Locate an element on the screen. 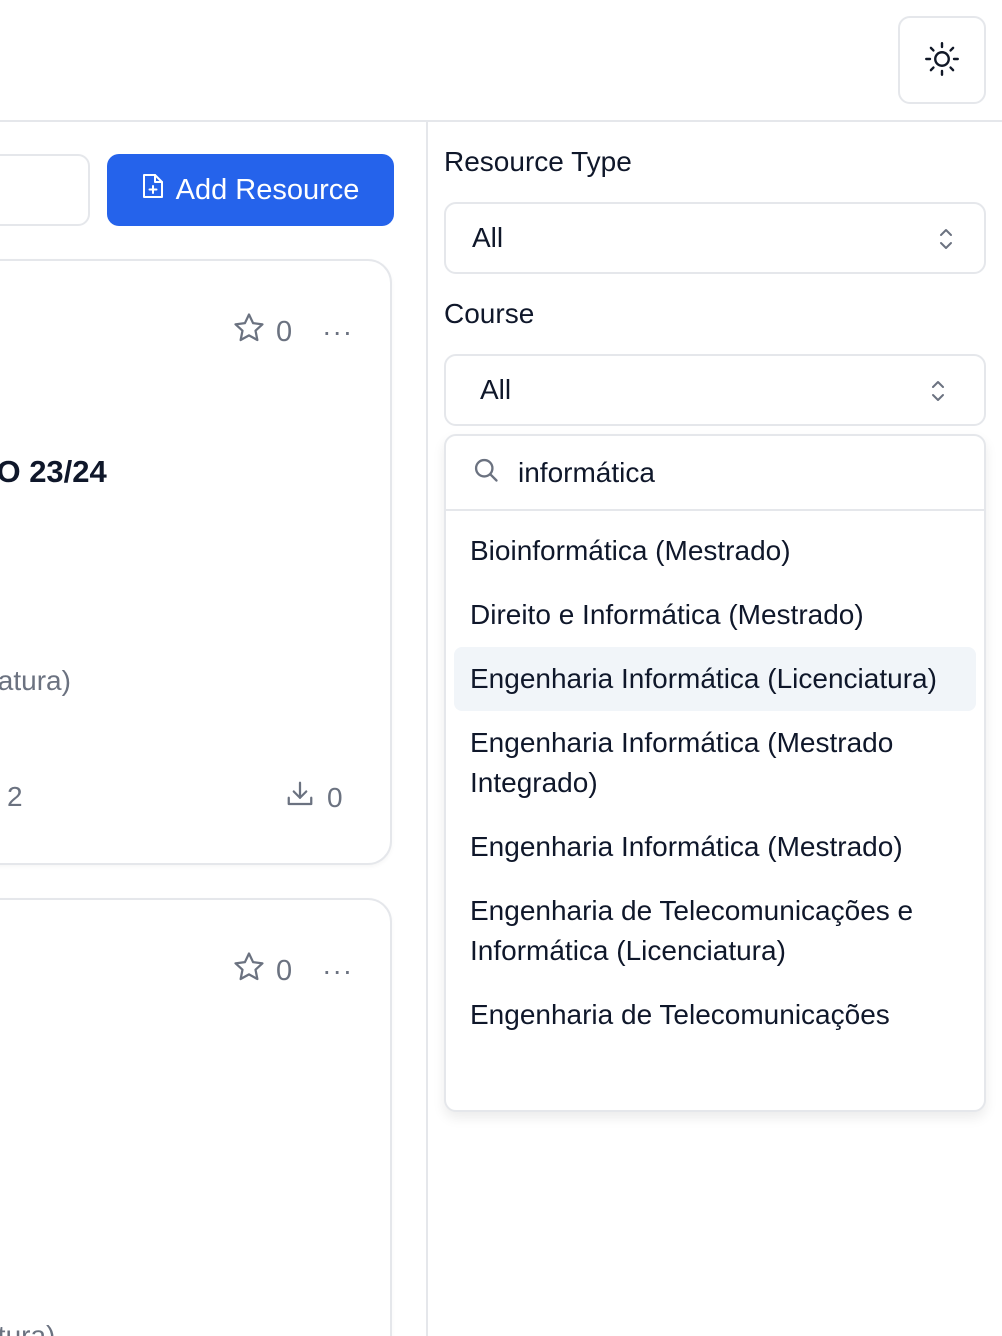 The height and width of the screenshot is (1336, 1002). search-input is located at coordinates (45, 190).